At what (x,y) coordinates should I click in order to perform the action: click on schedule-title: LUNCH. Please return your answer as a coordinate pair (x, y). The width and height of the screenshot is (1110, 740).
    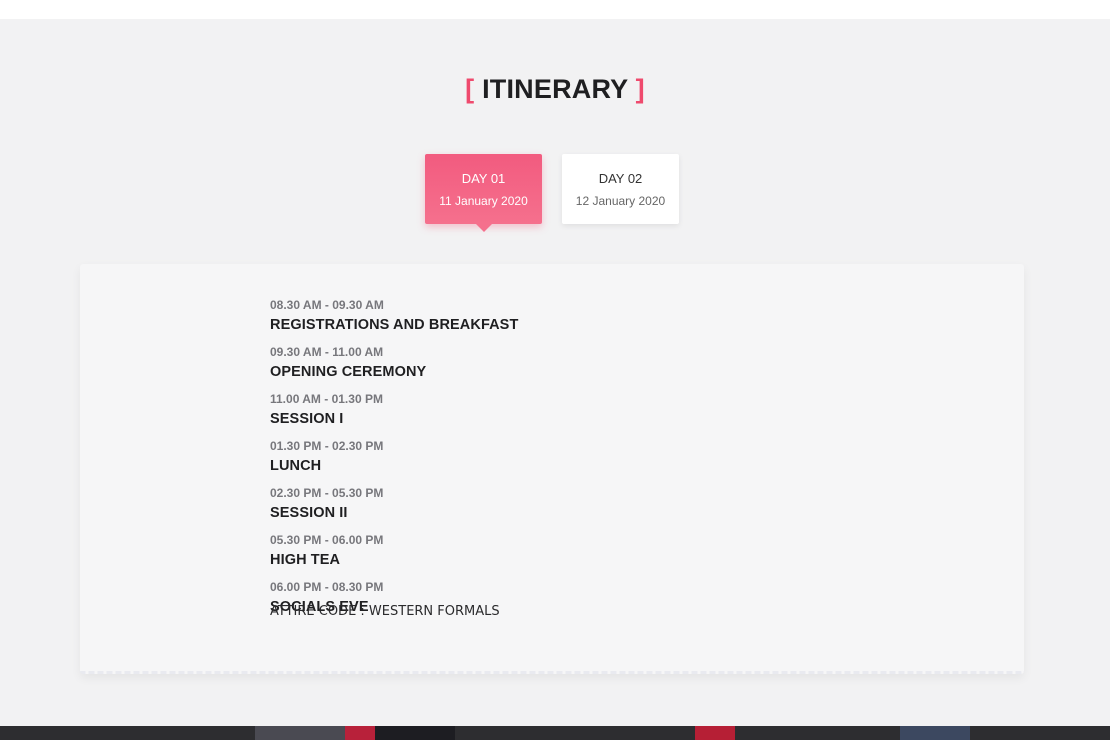
    Looking at the image, I should click on (296, 466).